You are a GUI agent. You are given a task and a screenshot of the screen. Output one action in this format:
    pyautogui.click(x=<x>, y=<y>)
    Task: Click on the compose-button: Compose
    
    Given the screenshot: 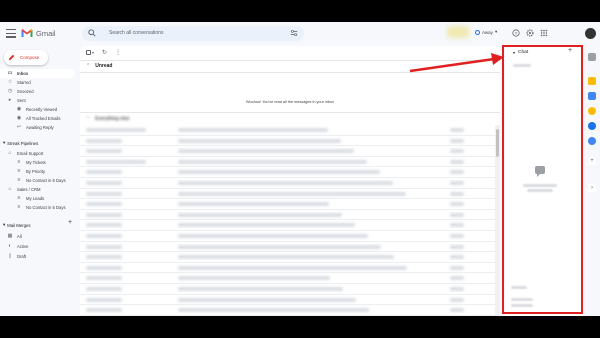 What is the action you would take?
    pyautogui.click(x=26, y=57)
    